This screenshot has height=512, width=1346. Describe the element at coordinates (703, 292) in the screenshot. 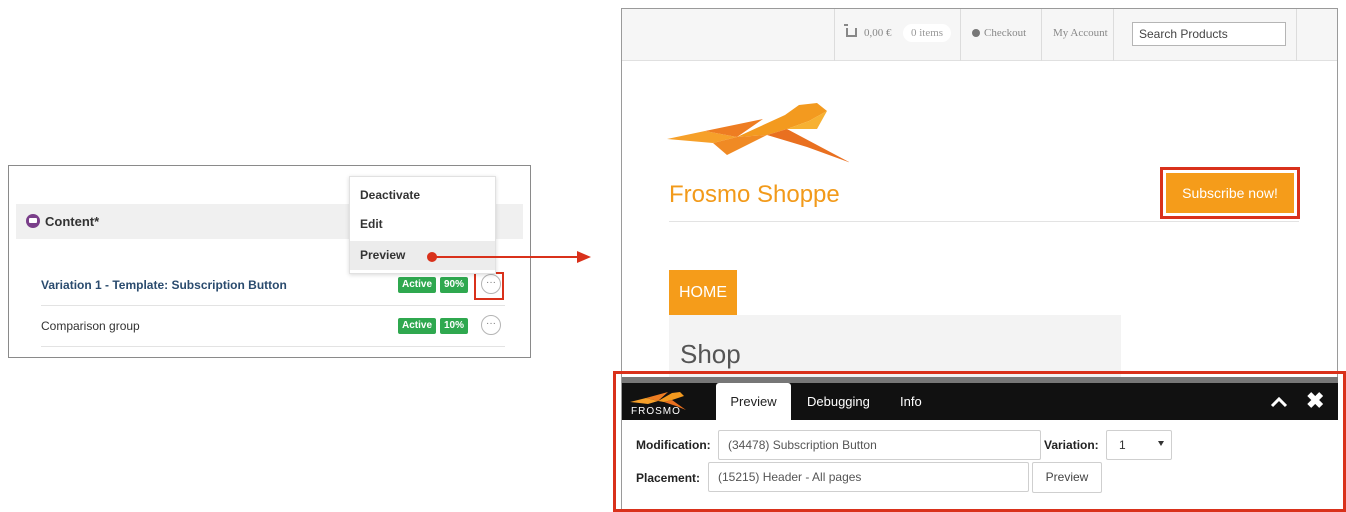

I see `nav-home: HOME` at that location.